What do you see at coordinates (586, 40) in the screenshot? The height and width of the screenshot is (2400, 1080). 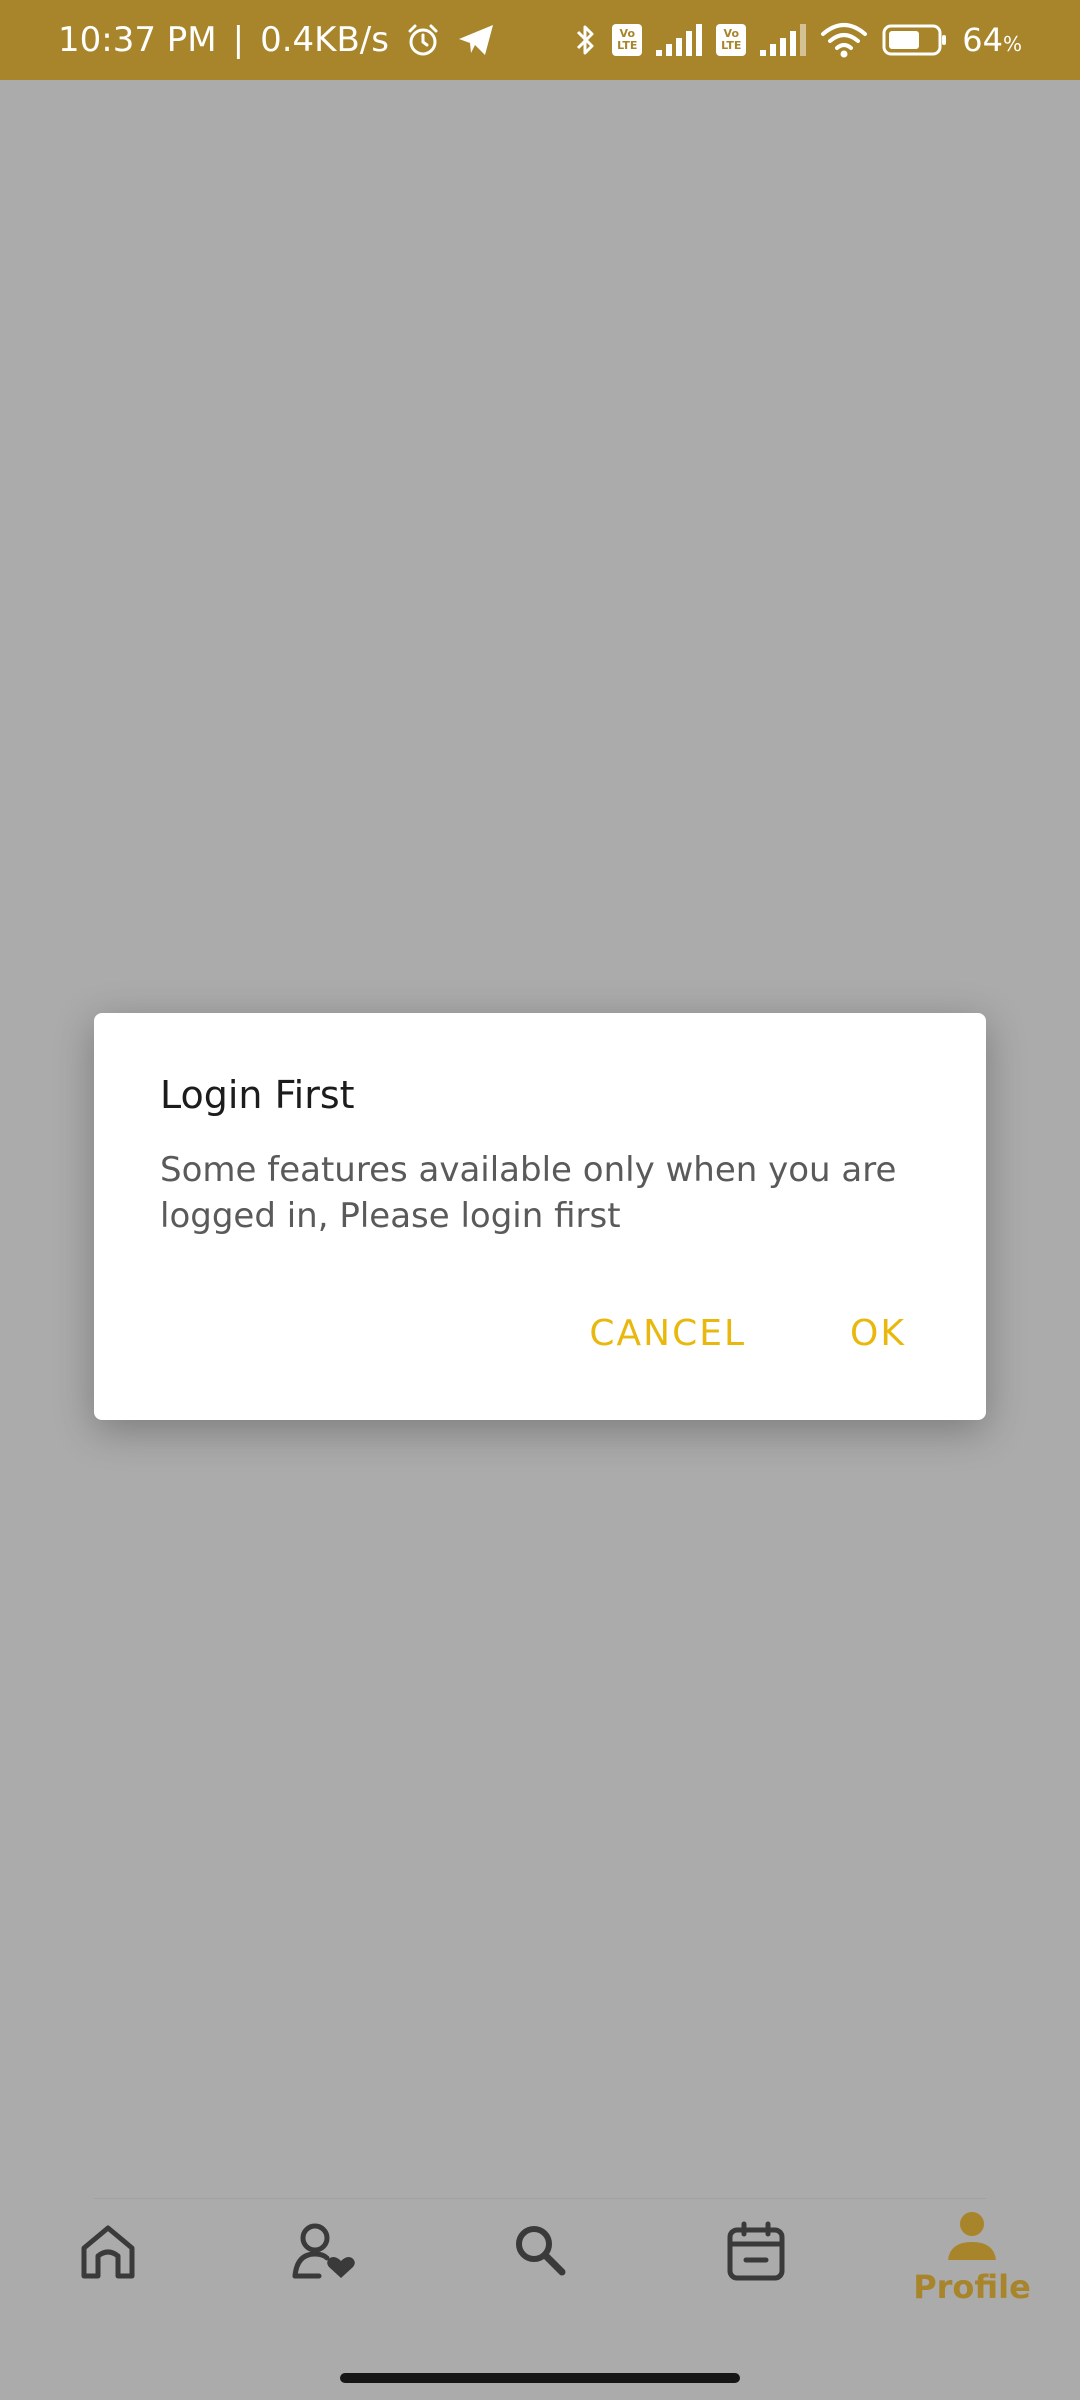 I see `bluetooth-icon` at bounding box center [586, 40].